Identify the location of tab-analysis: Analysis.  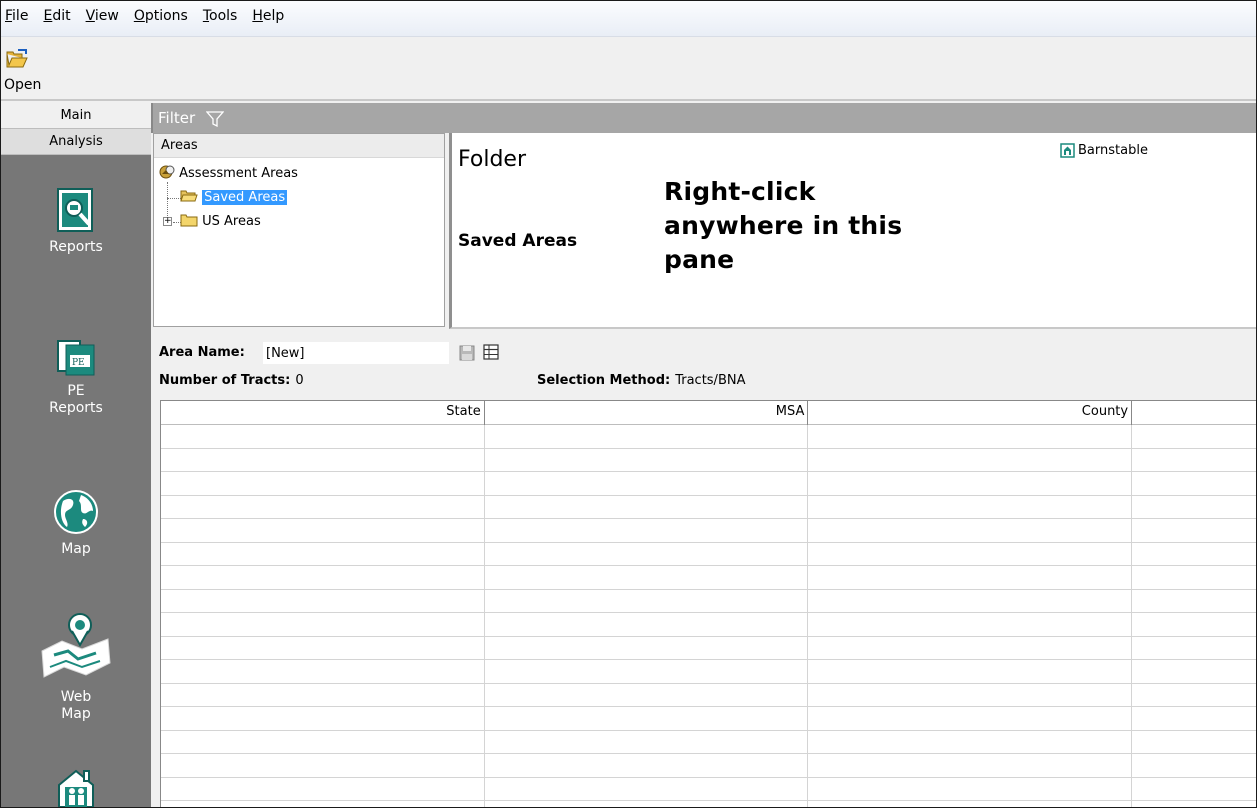
(76, 142).